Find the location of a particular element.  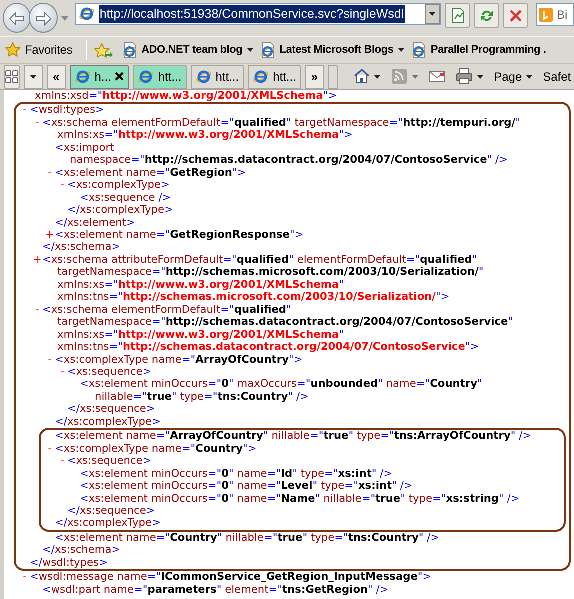

quick-tabs-button is located at coordinates (12, 76).